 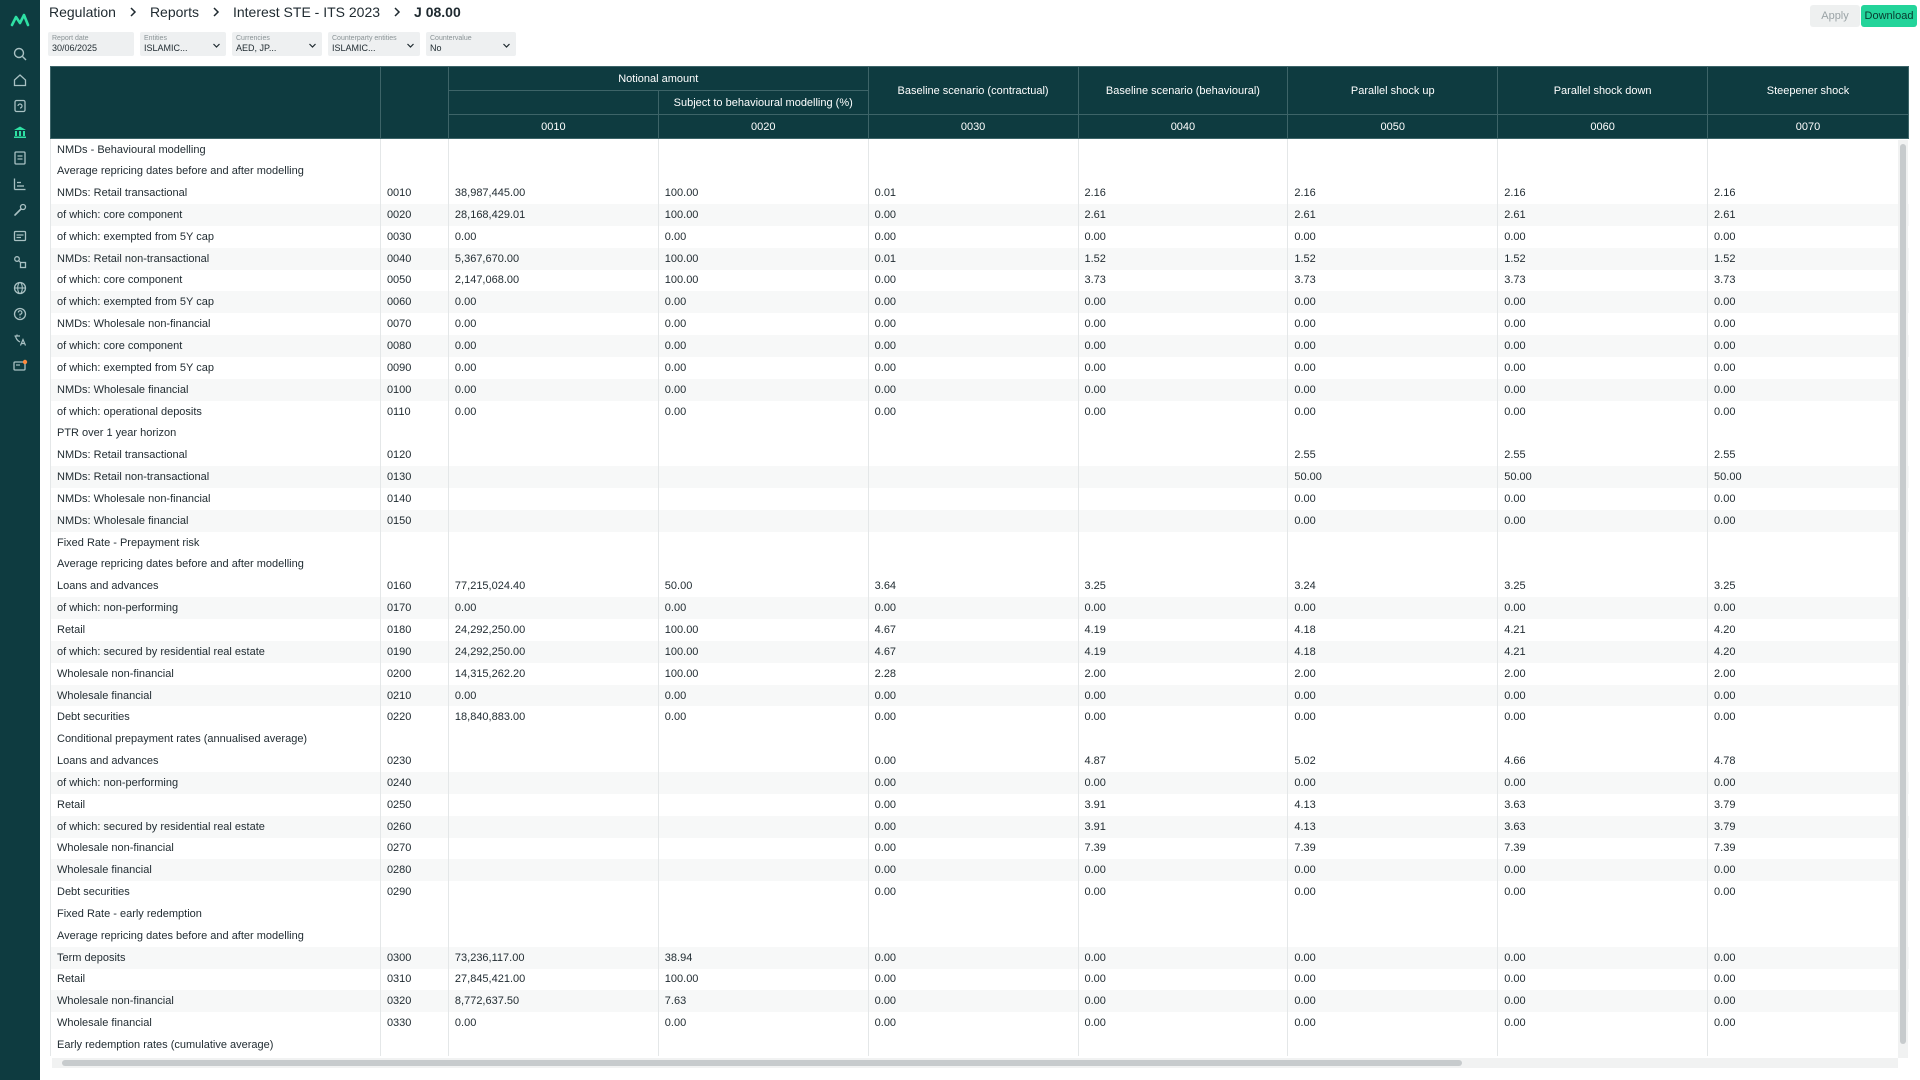 I want to click on table-cell: 0.01, so click(x=972, y=258).